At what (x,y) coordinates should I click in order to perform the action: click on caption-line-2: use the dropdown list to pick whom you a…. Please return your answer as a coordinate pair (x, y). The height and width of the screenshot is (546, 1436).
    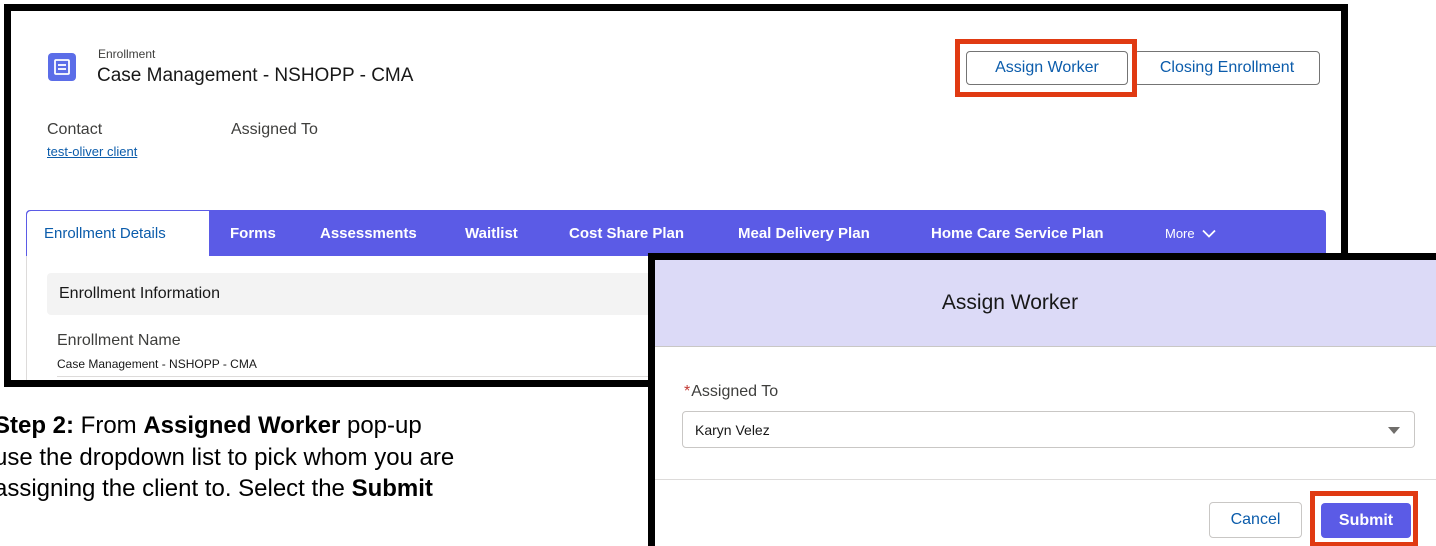
    Looking at the image, I should click on (227, 457).